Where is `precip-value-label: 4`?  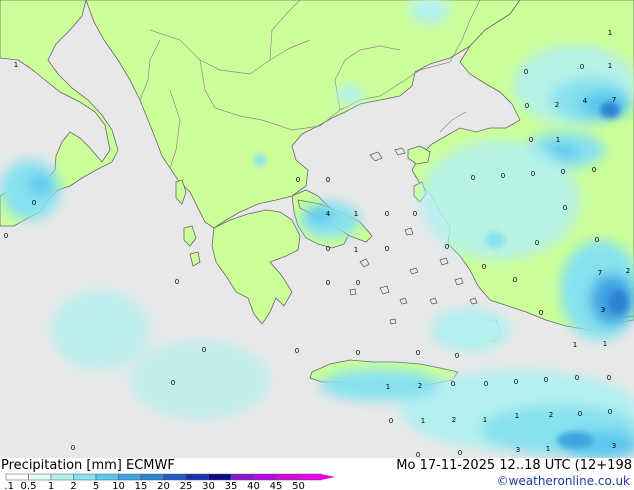 precip-value-label: 4 is located at coordinates (328, 214).